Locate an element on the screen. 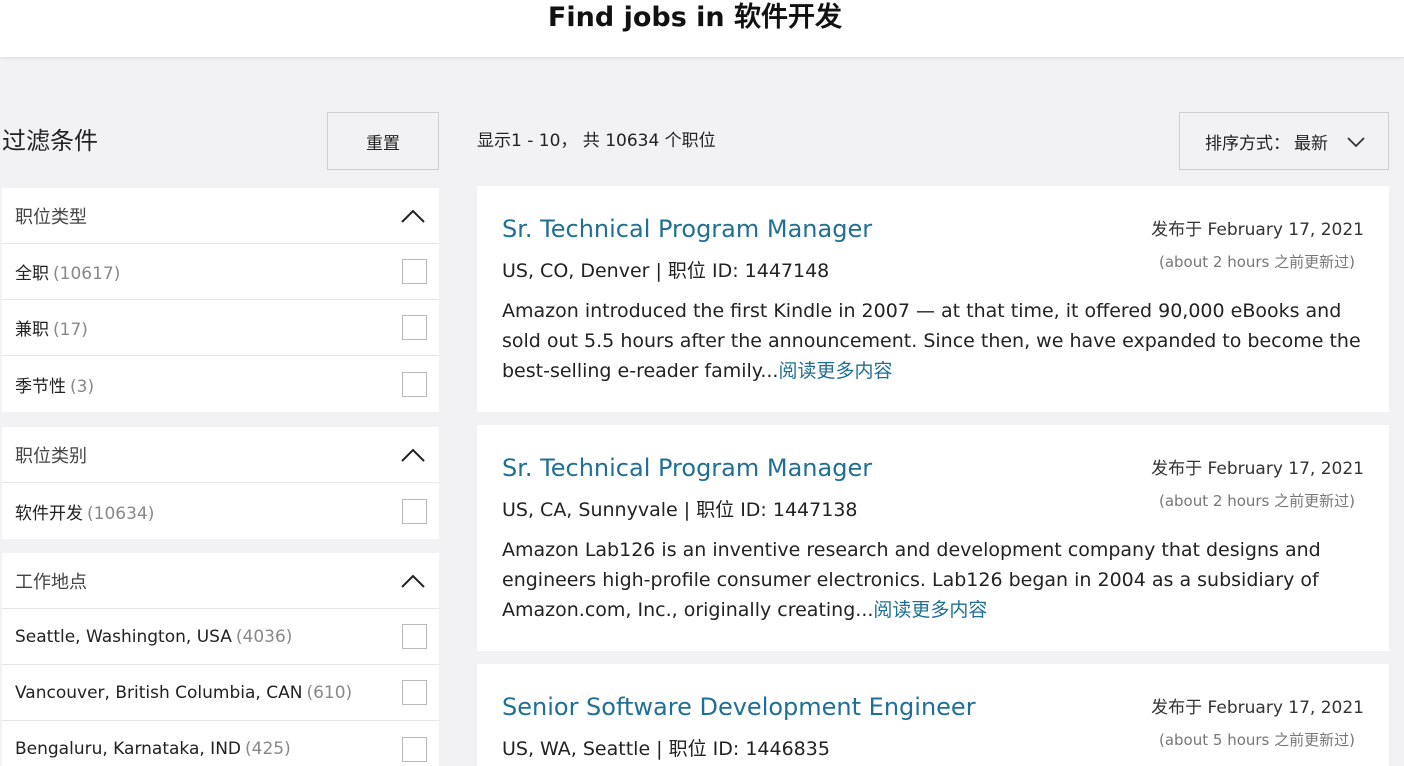  job-location: US, CA, Sunnyvale | 职位 ID: 1447138 is located at coordinates (680, 510).